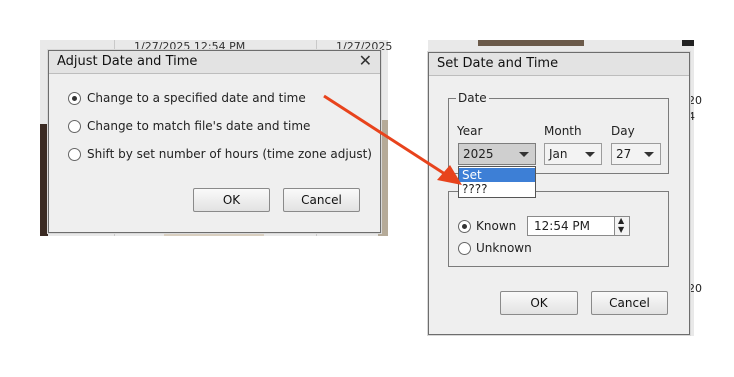  What do you see at coordinates (386, 136) in the screenshot?
I see `arrow-shaft` at bounding box center [386, 136].